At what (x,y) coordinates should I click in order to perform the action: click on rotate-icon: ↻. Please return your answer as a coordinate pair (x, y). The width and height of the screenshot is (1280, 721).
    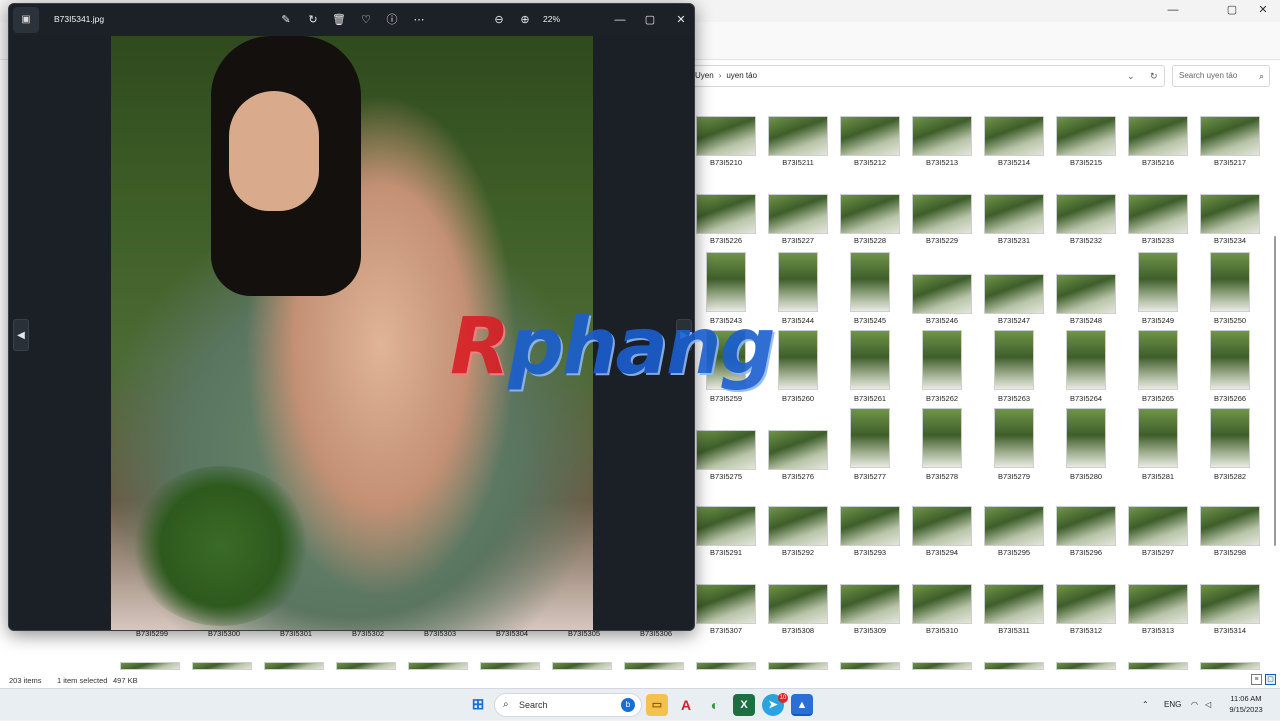
    Looking at the image, I should click on (313, 20).